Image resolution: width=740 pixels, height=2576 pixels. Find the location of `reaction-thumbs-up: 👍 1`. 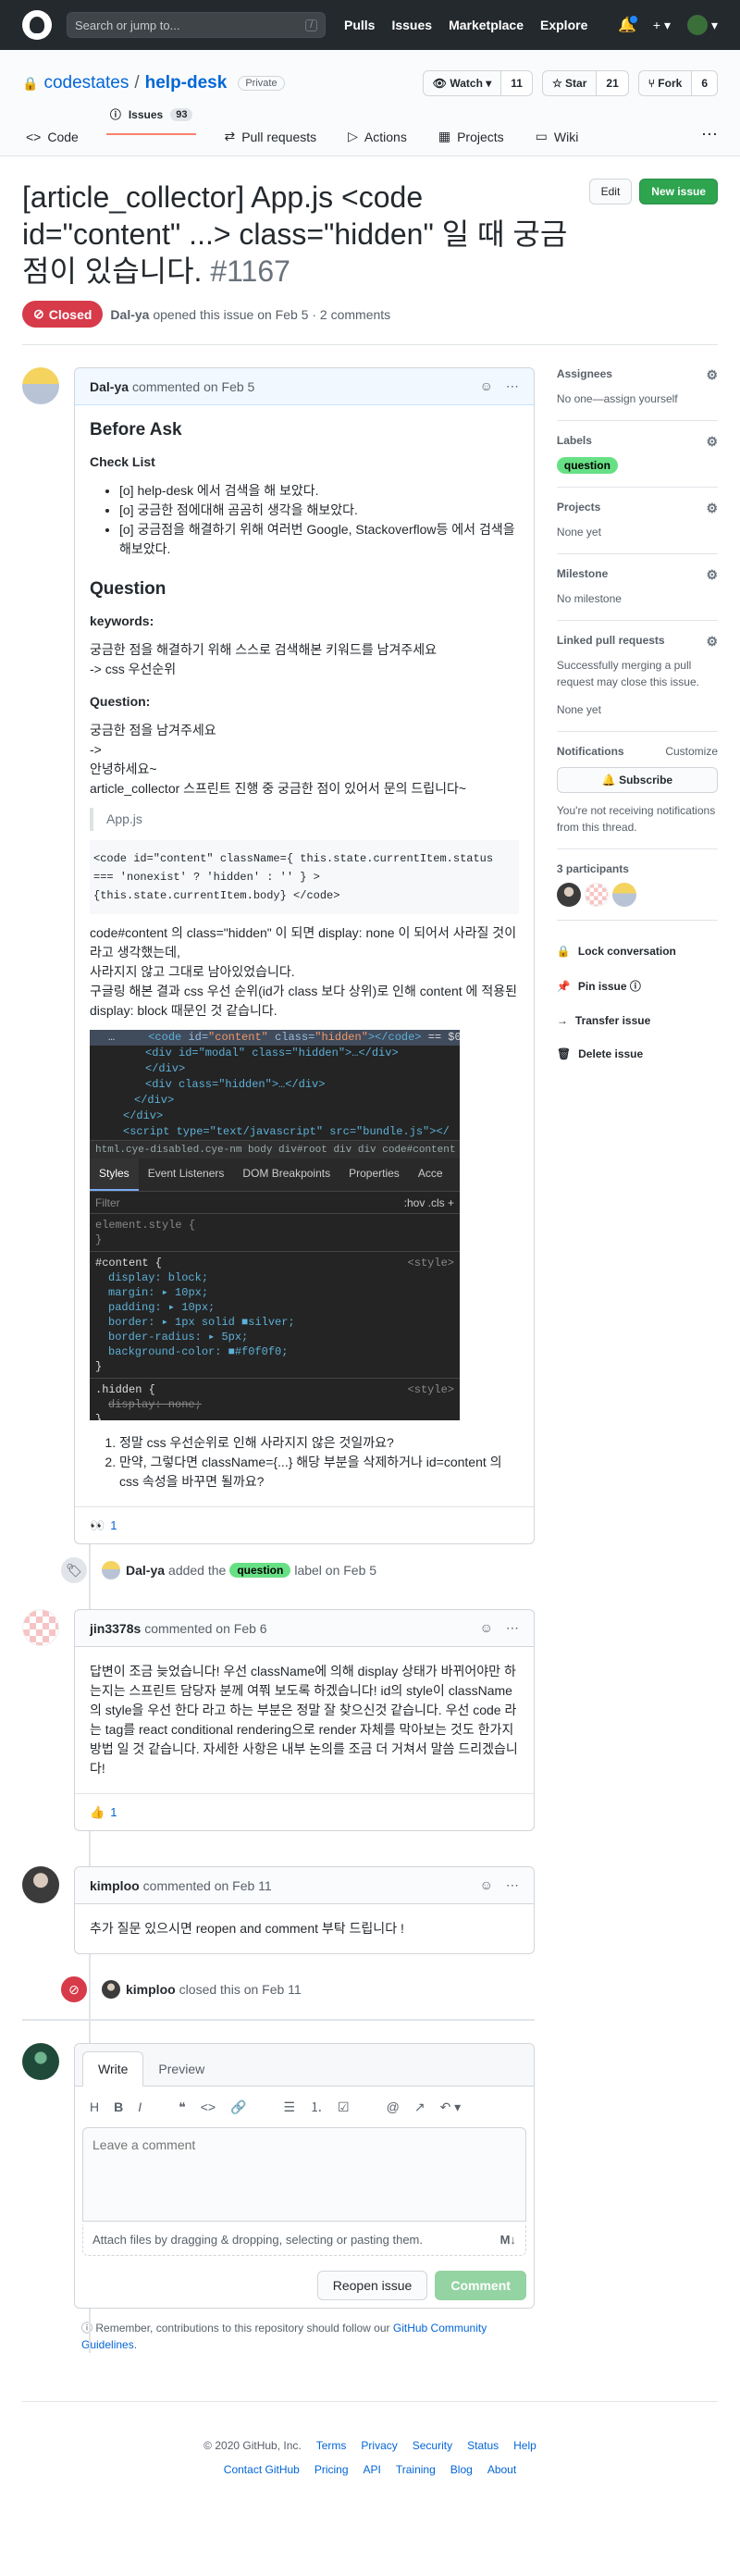

reaction-thumbs-up: 👍 1 is located at coordinates (103, 1813).